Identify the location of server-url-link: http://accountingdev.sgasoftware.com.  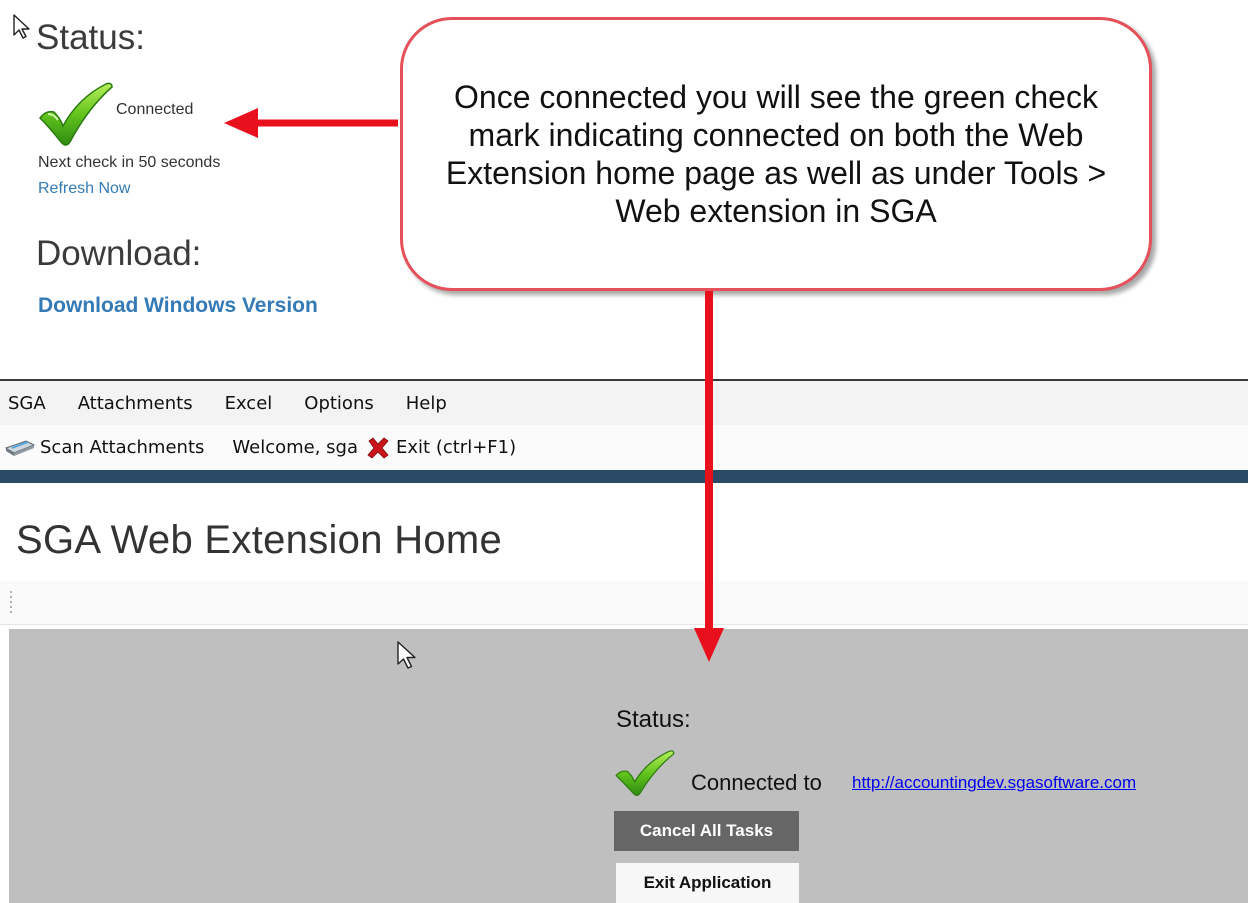
(994, 783).